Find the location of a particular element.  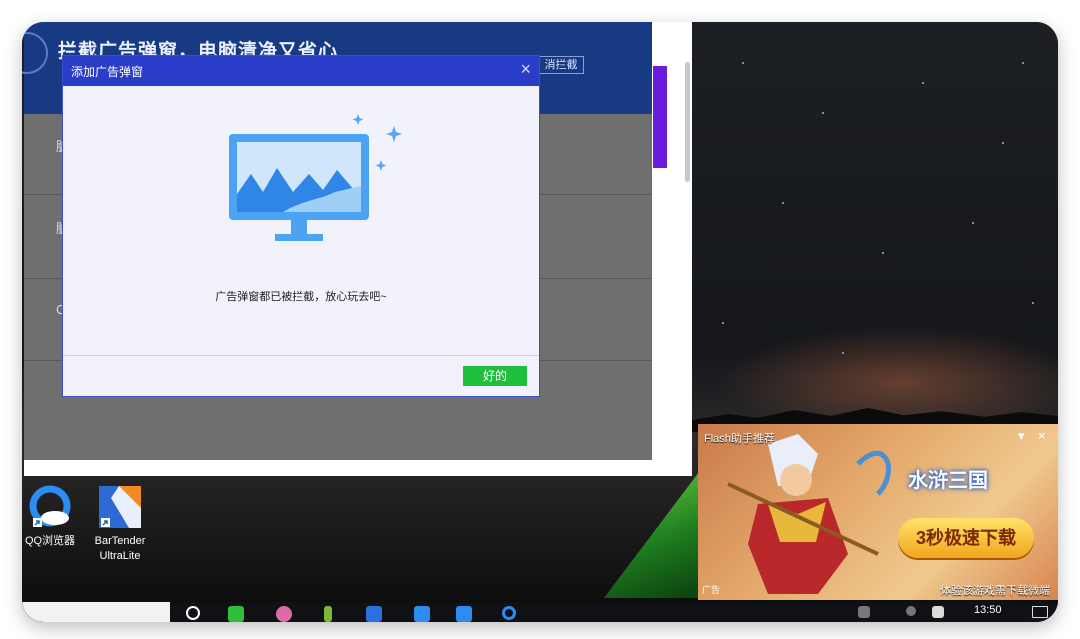

app-icon is located at coordinates (328, 614).